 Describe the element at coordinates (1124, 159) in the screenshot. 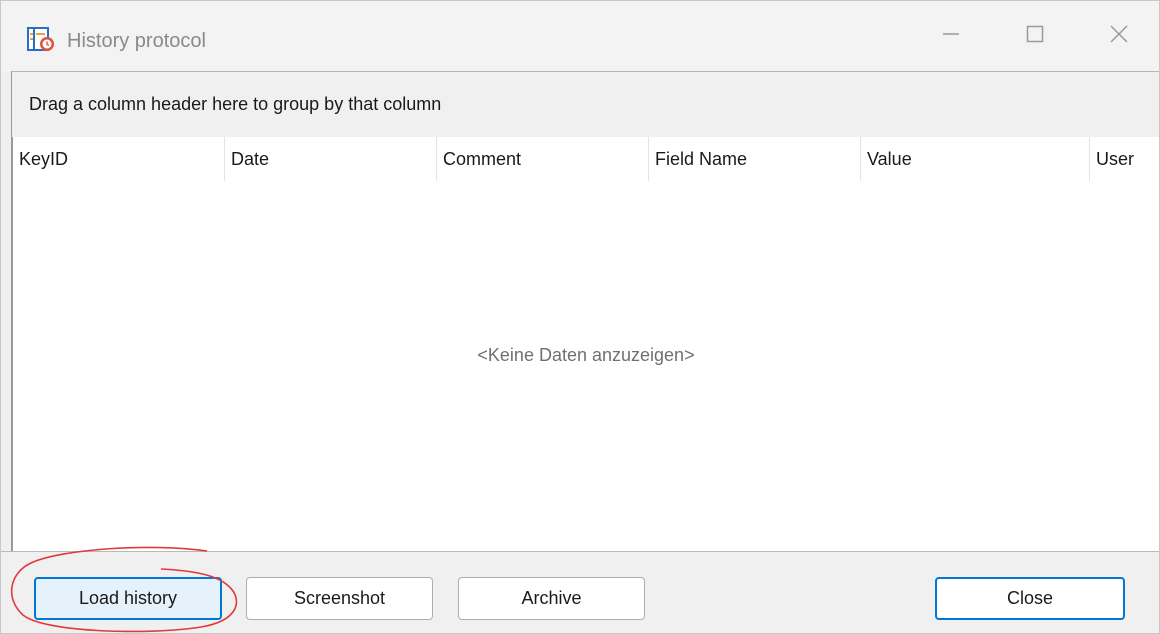

I see `column-header-user: User` at that location.